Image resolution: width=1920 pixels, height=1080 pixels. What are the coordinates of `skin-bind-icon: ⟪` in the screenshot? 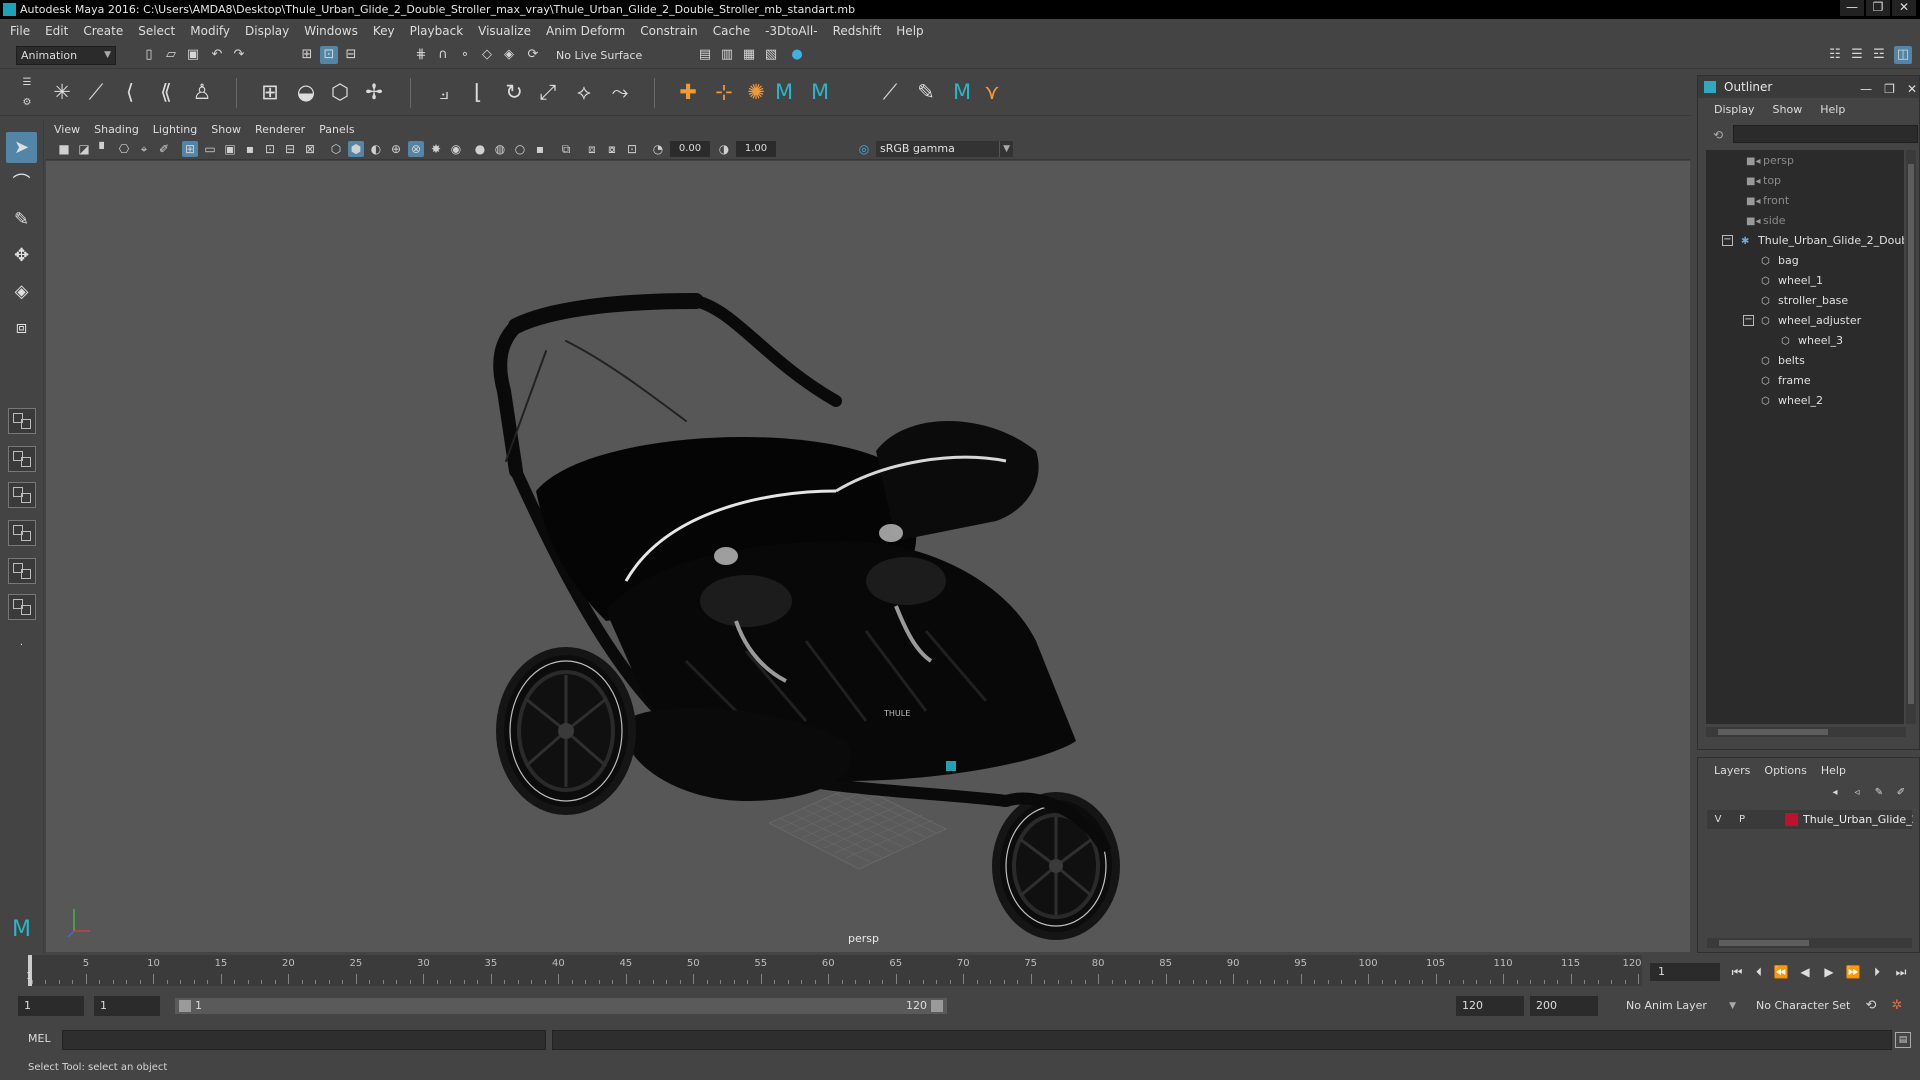 It's located at (166, 92).